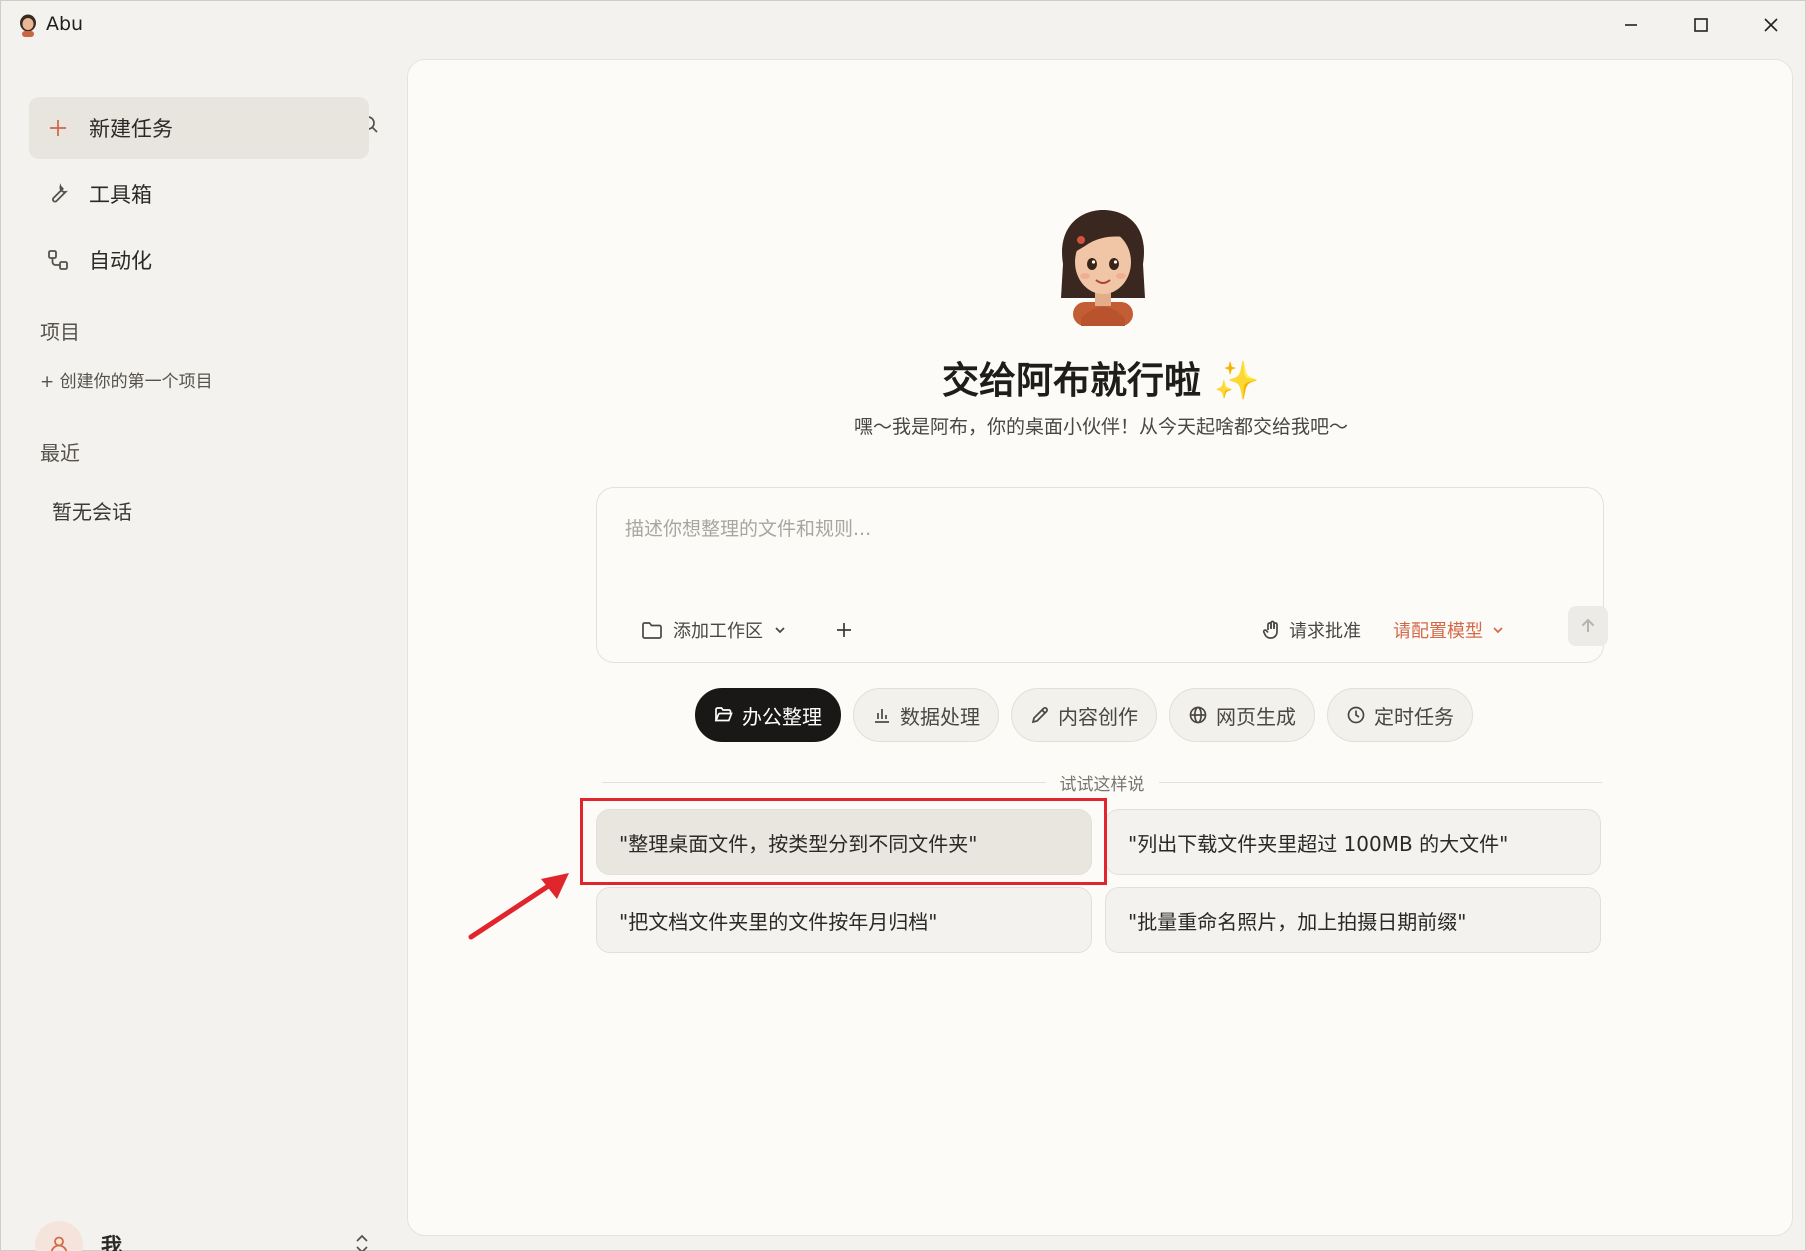 The image size is (1806, 1251). Describe the element at coordinates (205, 1235) in the screenshot. I see `user-menu: 我` at that location.